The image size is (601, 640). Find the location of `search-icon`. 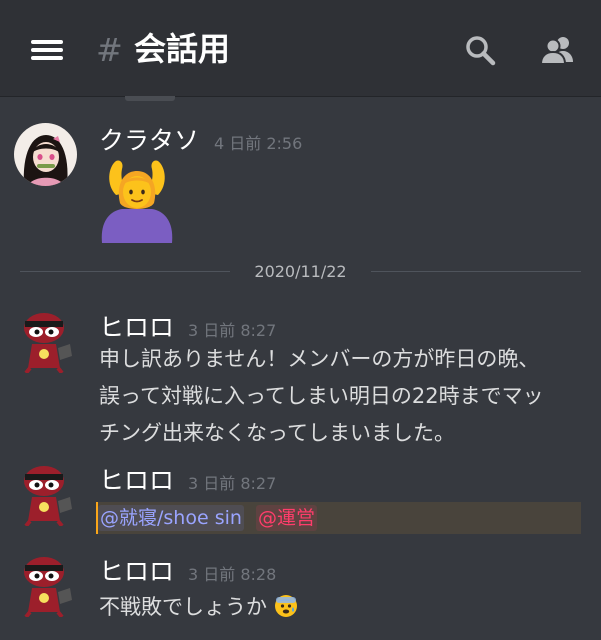

search-icon is located at coordinates (480, 50).